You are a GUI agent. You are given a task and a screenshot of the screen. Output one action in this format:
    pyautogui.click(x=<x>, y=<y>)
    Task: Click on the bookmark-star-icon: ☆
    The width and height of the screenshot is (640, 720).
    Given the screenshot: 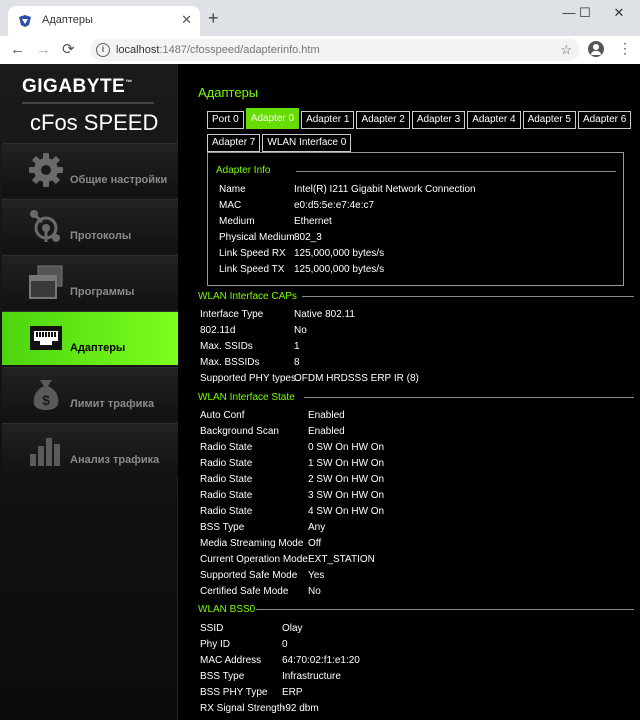 What is the action you would take?
    pyautogui.click(x=566, y=50)
    